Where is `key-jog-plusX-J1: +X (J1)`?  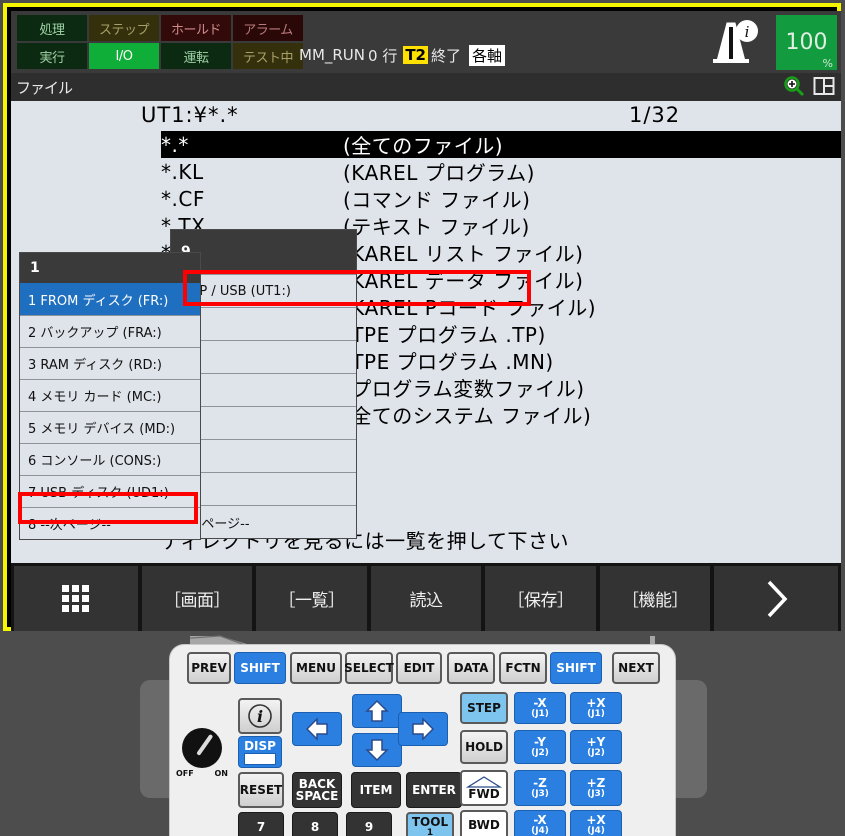
key-jog-plusX-J1: +X (J1) is located at coordinates (596, 708).